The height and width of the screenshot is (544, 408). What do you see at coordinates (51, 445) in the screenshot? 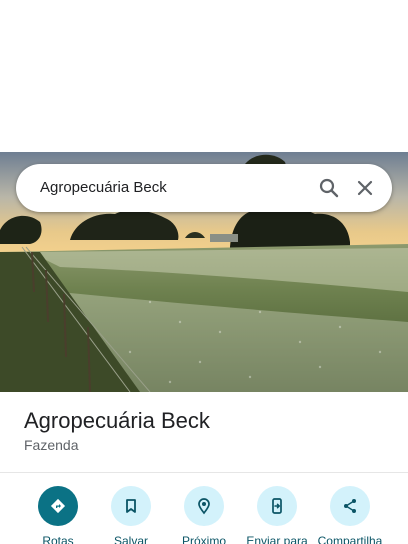
I see `place-category: Fazenda` at bounding box center [51, 445].